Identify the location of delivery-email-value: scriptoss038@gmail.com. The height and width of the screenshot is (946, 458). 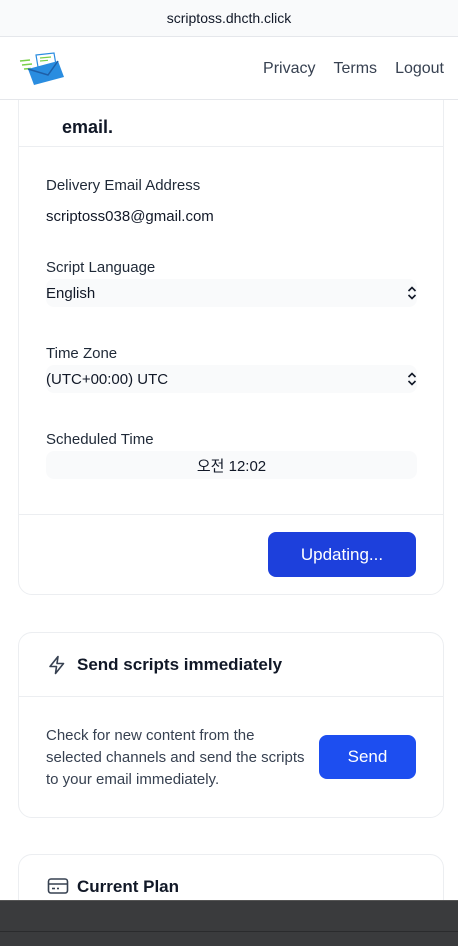
(130, 216).